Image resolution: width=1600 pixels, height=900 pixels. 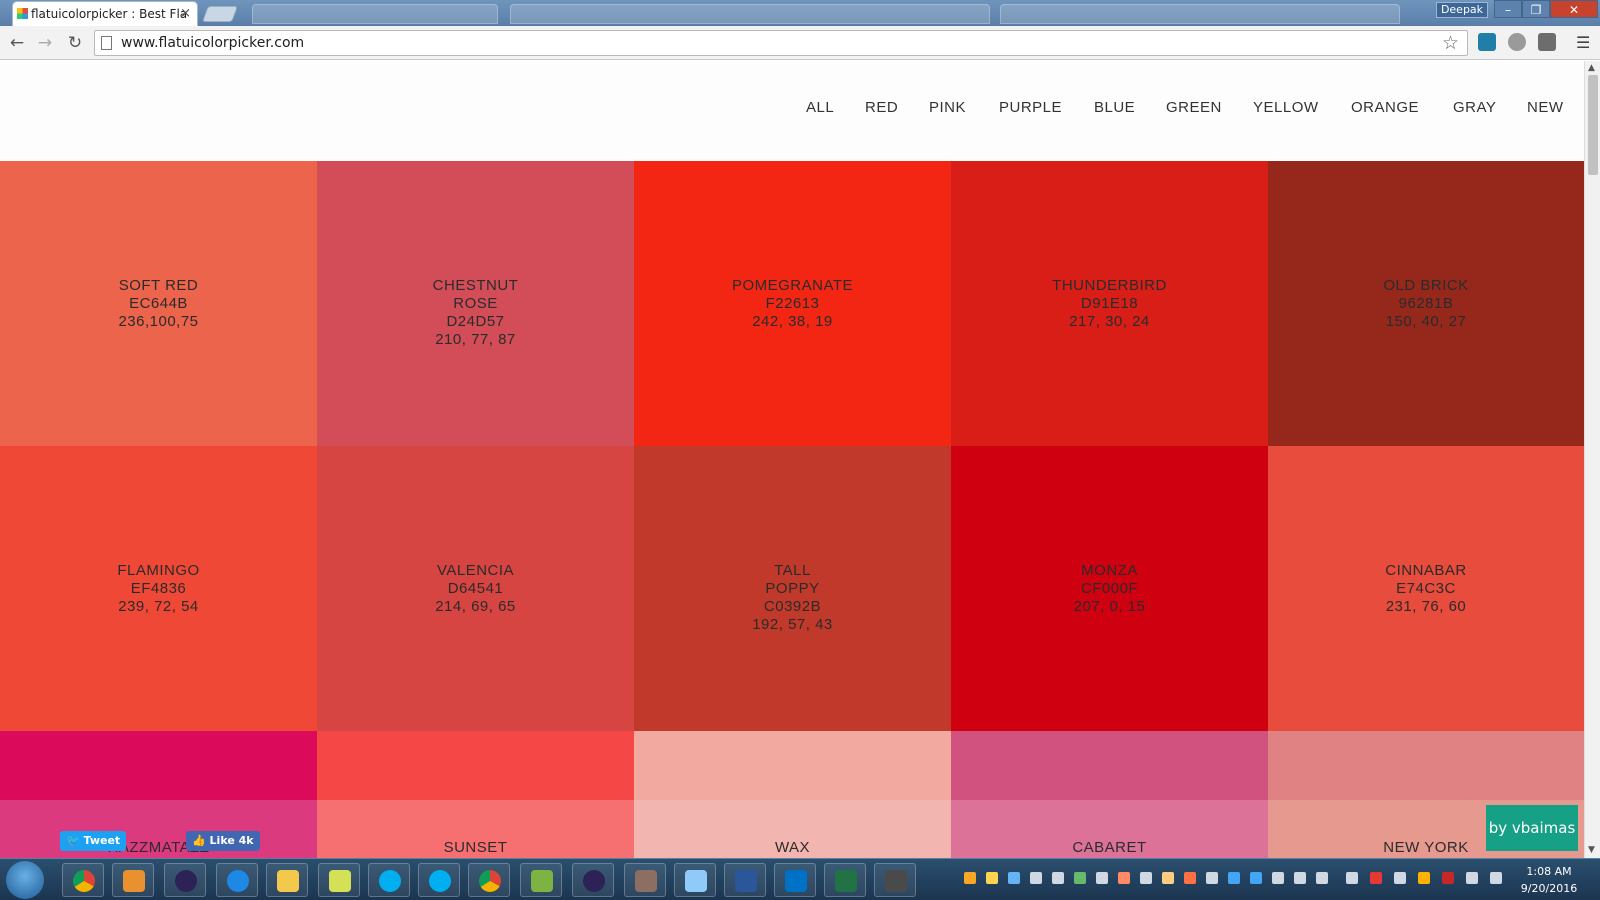 I want to click on taskbar-notes-button, so click(x=339, y=880).